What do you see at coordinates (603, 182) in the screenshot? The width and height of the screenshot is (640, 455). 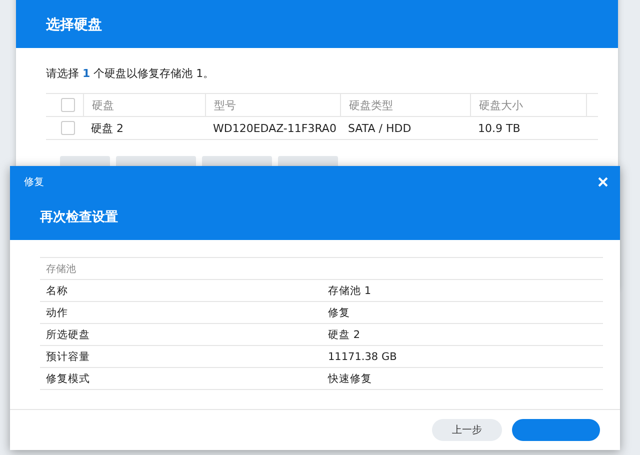 I see `close-icon` at bounding box center [603, 182].